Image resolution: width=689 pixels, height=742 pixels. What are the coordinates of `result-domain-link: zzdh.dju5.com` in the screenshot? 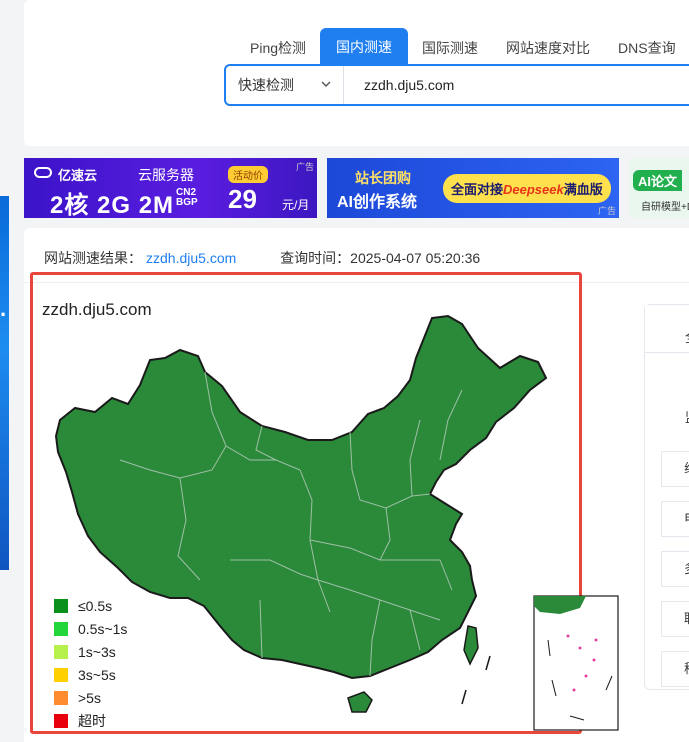 It's located at (191, 258).